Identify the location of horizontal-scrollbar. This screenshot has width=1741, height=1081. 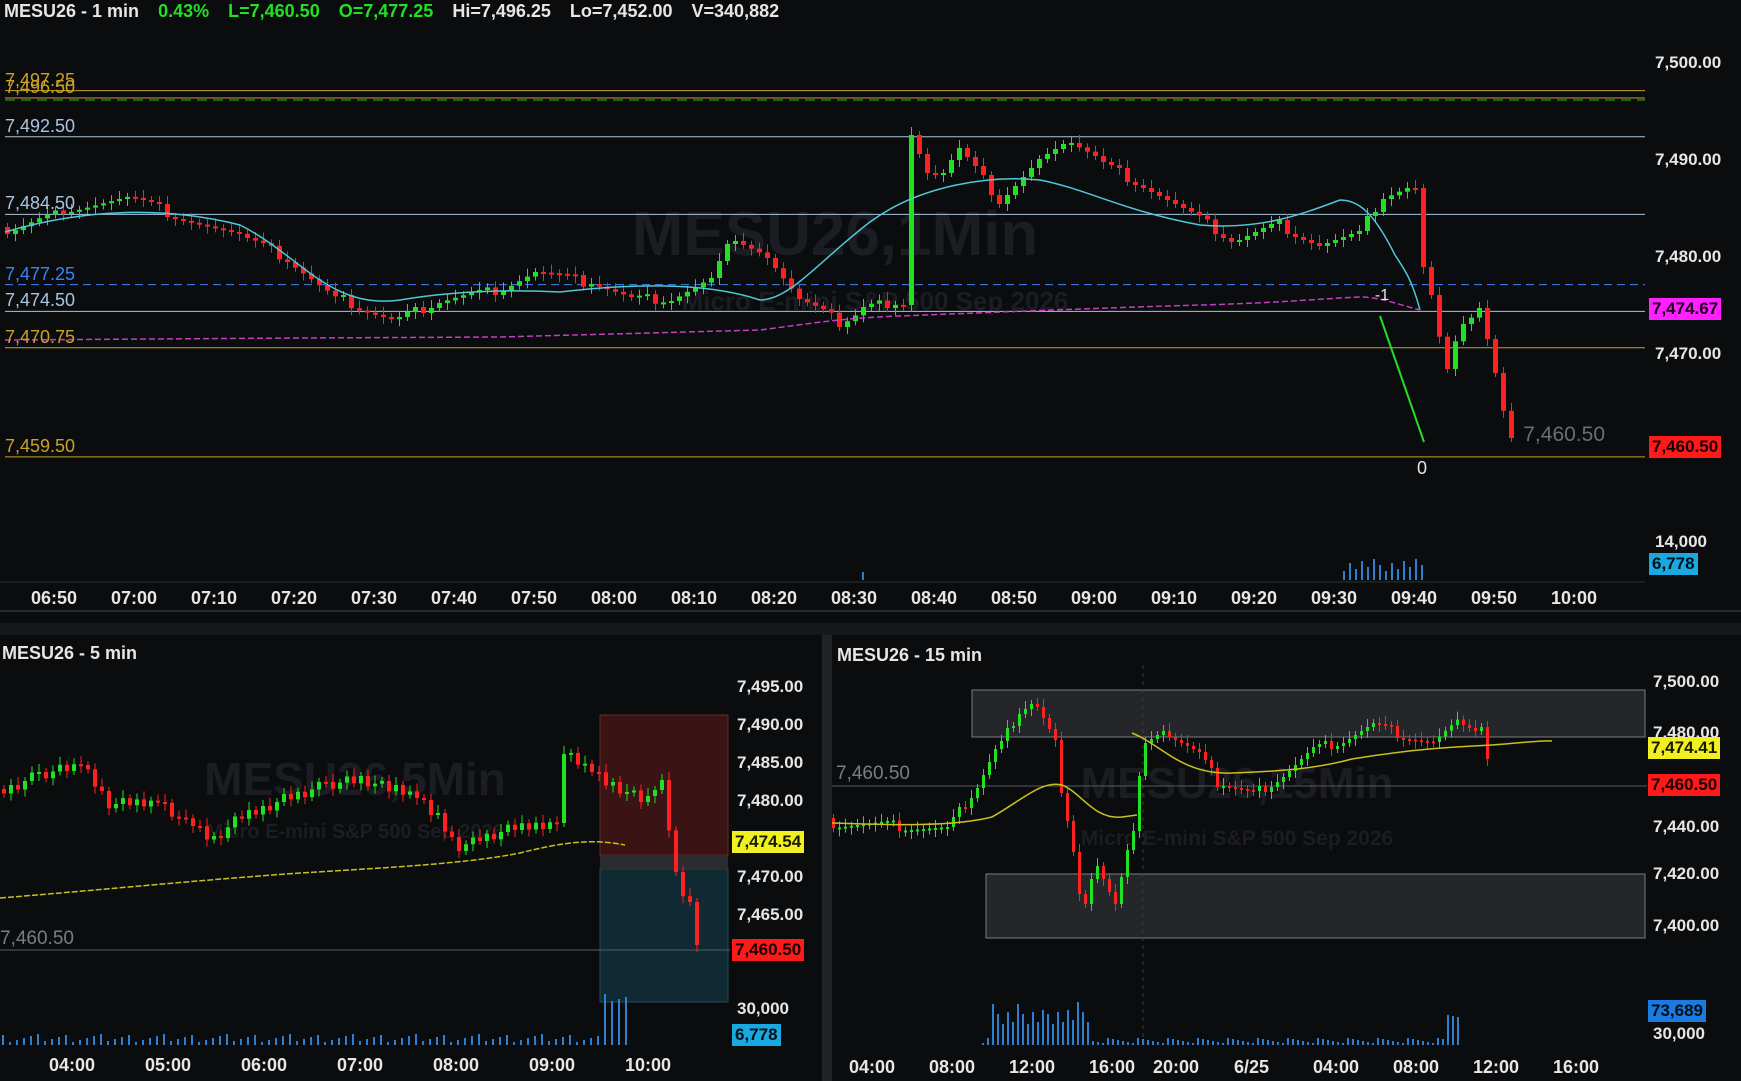
(870, 611).